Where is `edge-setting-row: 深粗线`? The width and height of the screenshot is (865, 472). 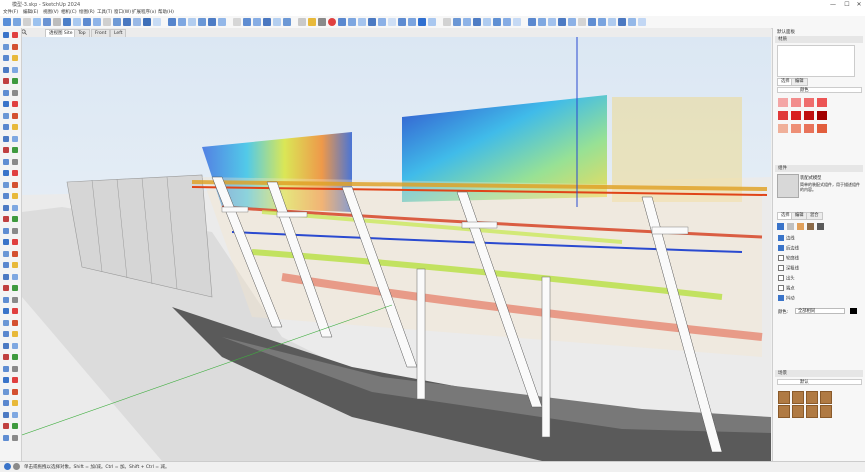
edge-setting-row: 深粗线 is located at coordinates (788, 269).